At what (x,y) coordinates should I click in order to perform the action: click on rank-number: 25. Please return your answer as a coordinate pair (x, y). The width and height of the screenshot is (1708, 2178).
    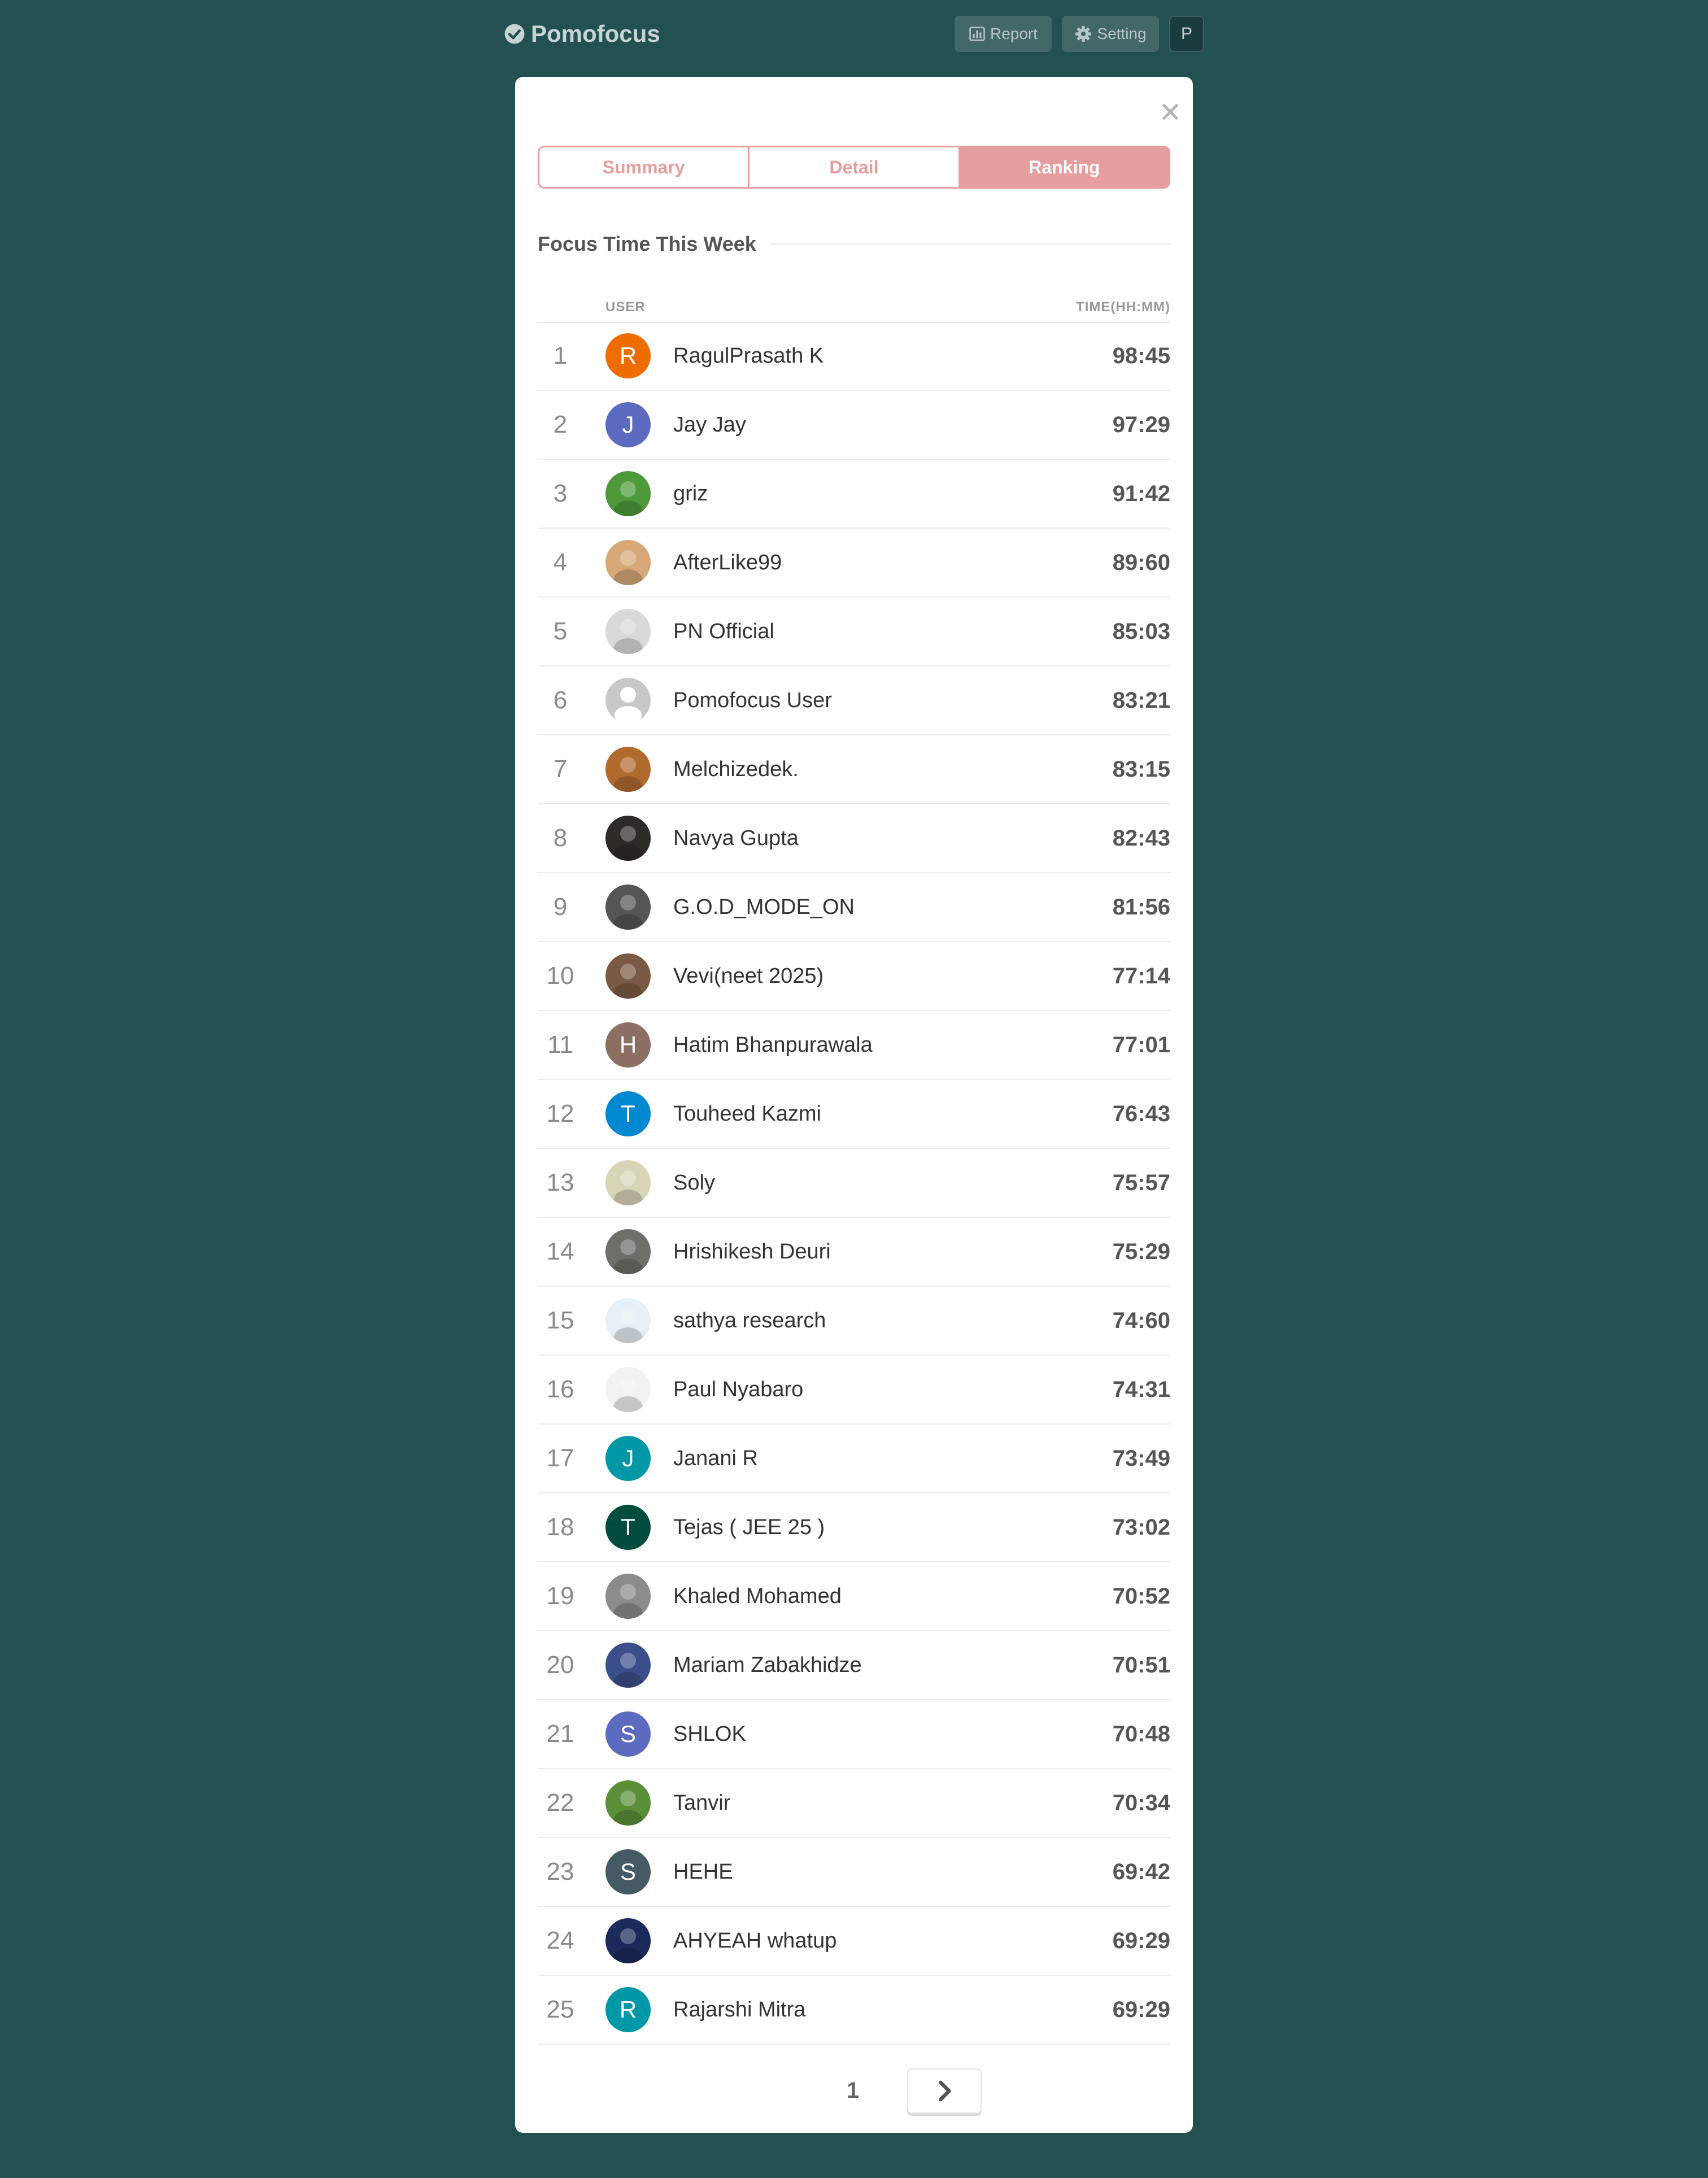
    Looking at the image, I should click on (560, 2009).